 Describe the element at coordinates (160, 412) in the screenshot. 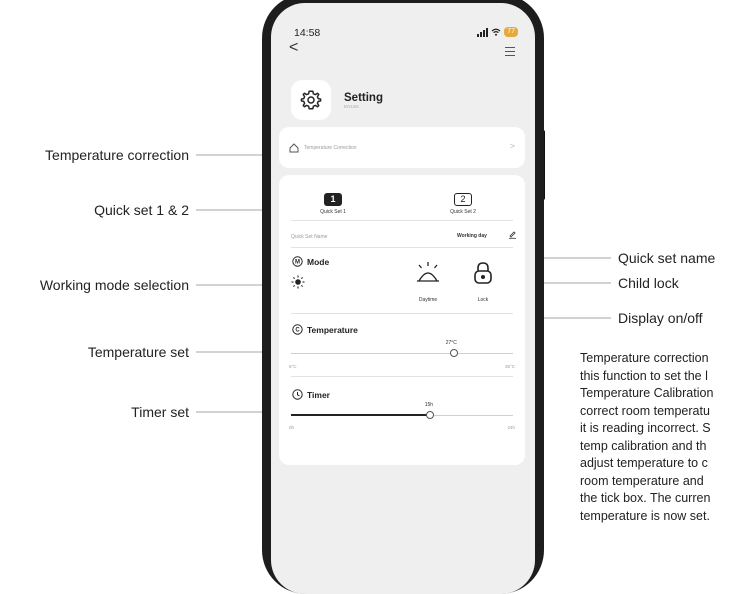

I see `annotation-timer-set: Timer set` at that location.